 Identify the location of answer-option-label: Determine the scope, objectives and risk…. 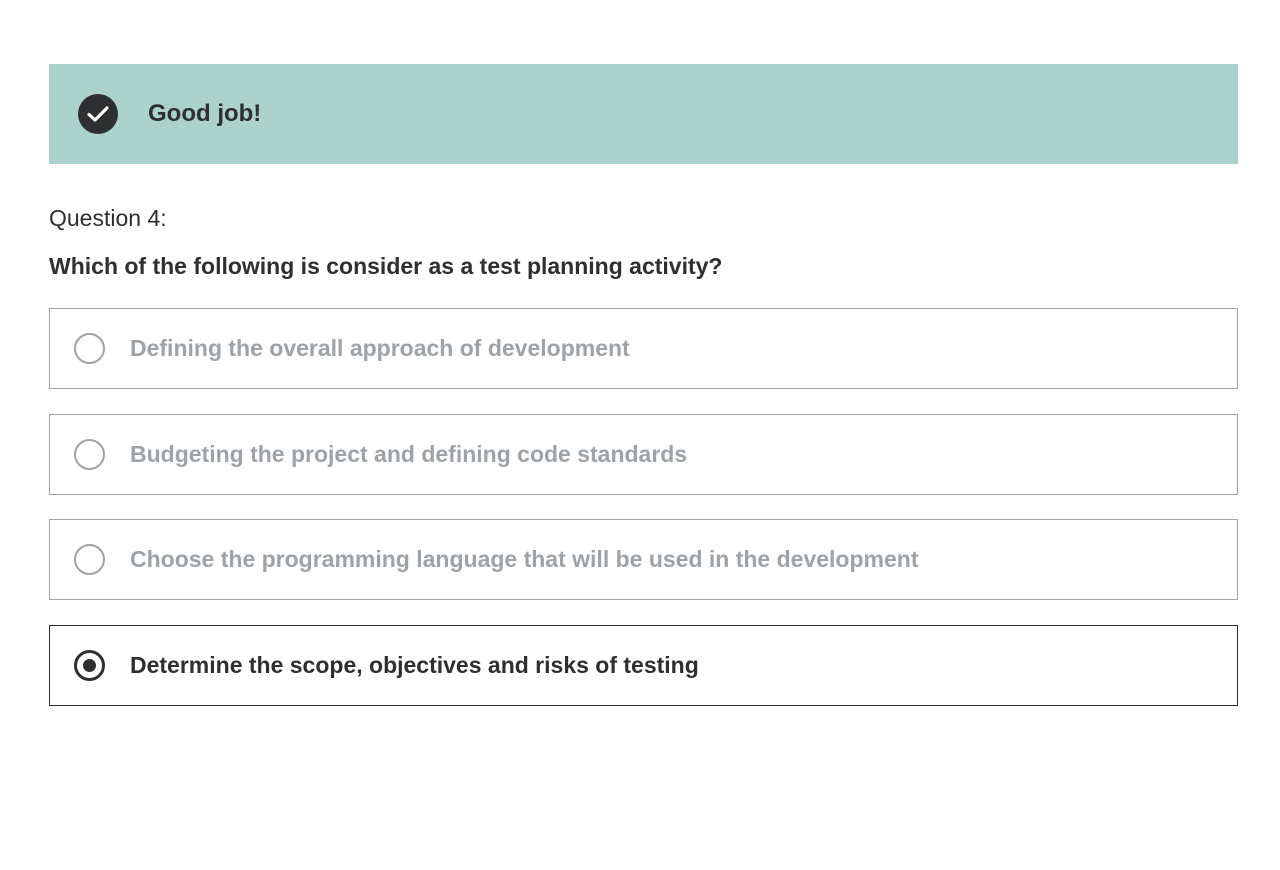
(414, 665).